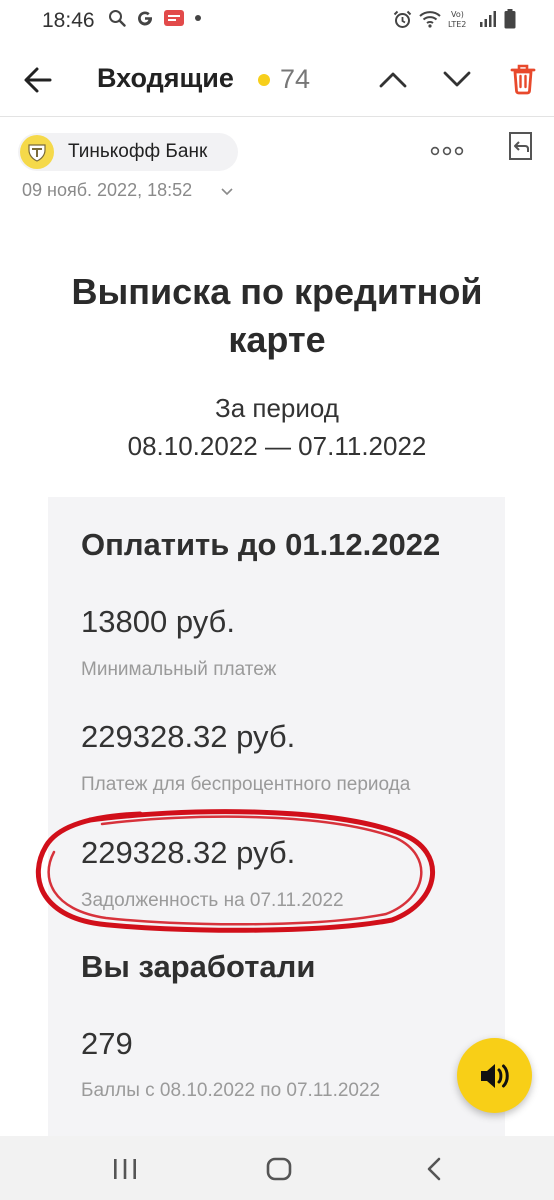 Image resolution: width=554 pixels, height=1200 pixels. I want to click on folder-title: Входящие, so click(165, 78).